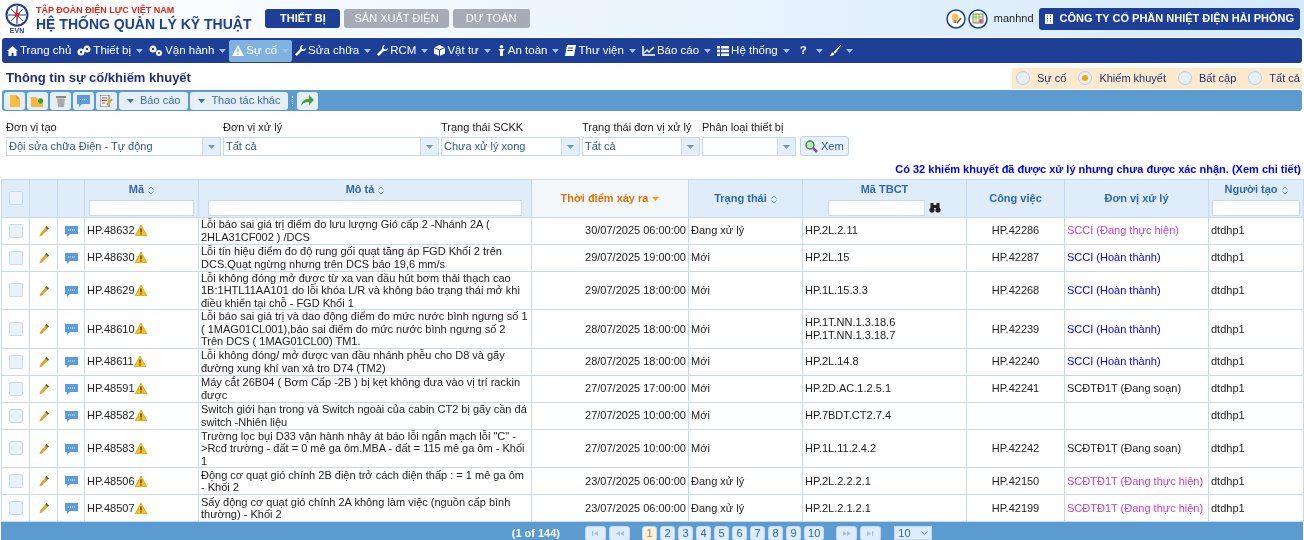 The image size is (1304, 540). I want to click on column-header: Mã TBCT, so click(884, 189).